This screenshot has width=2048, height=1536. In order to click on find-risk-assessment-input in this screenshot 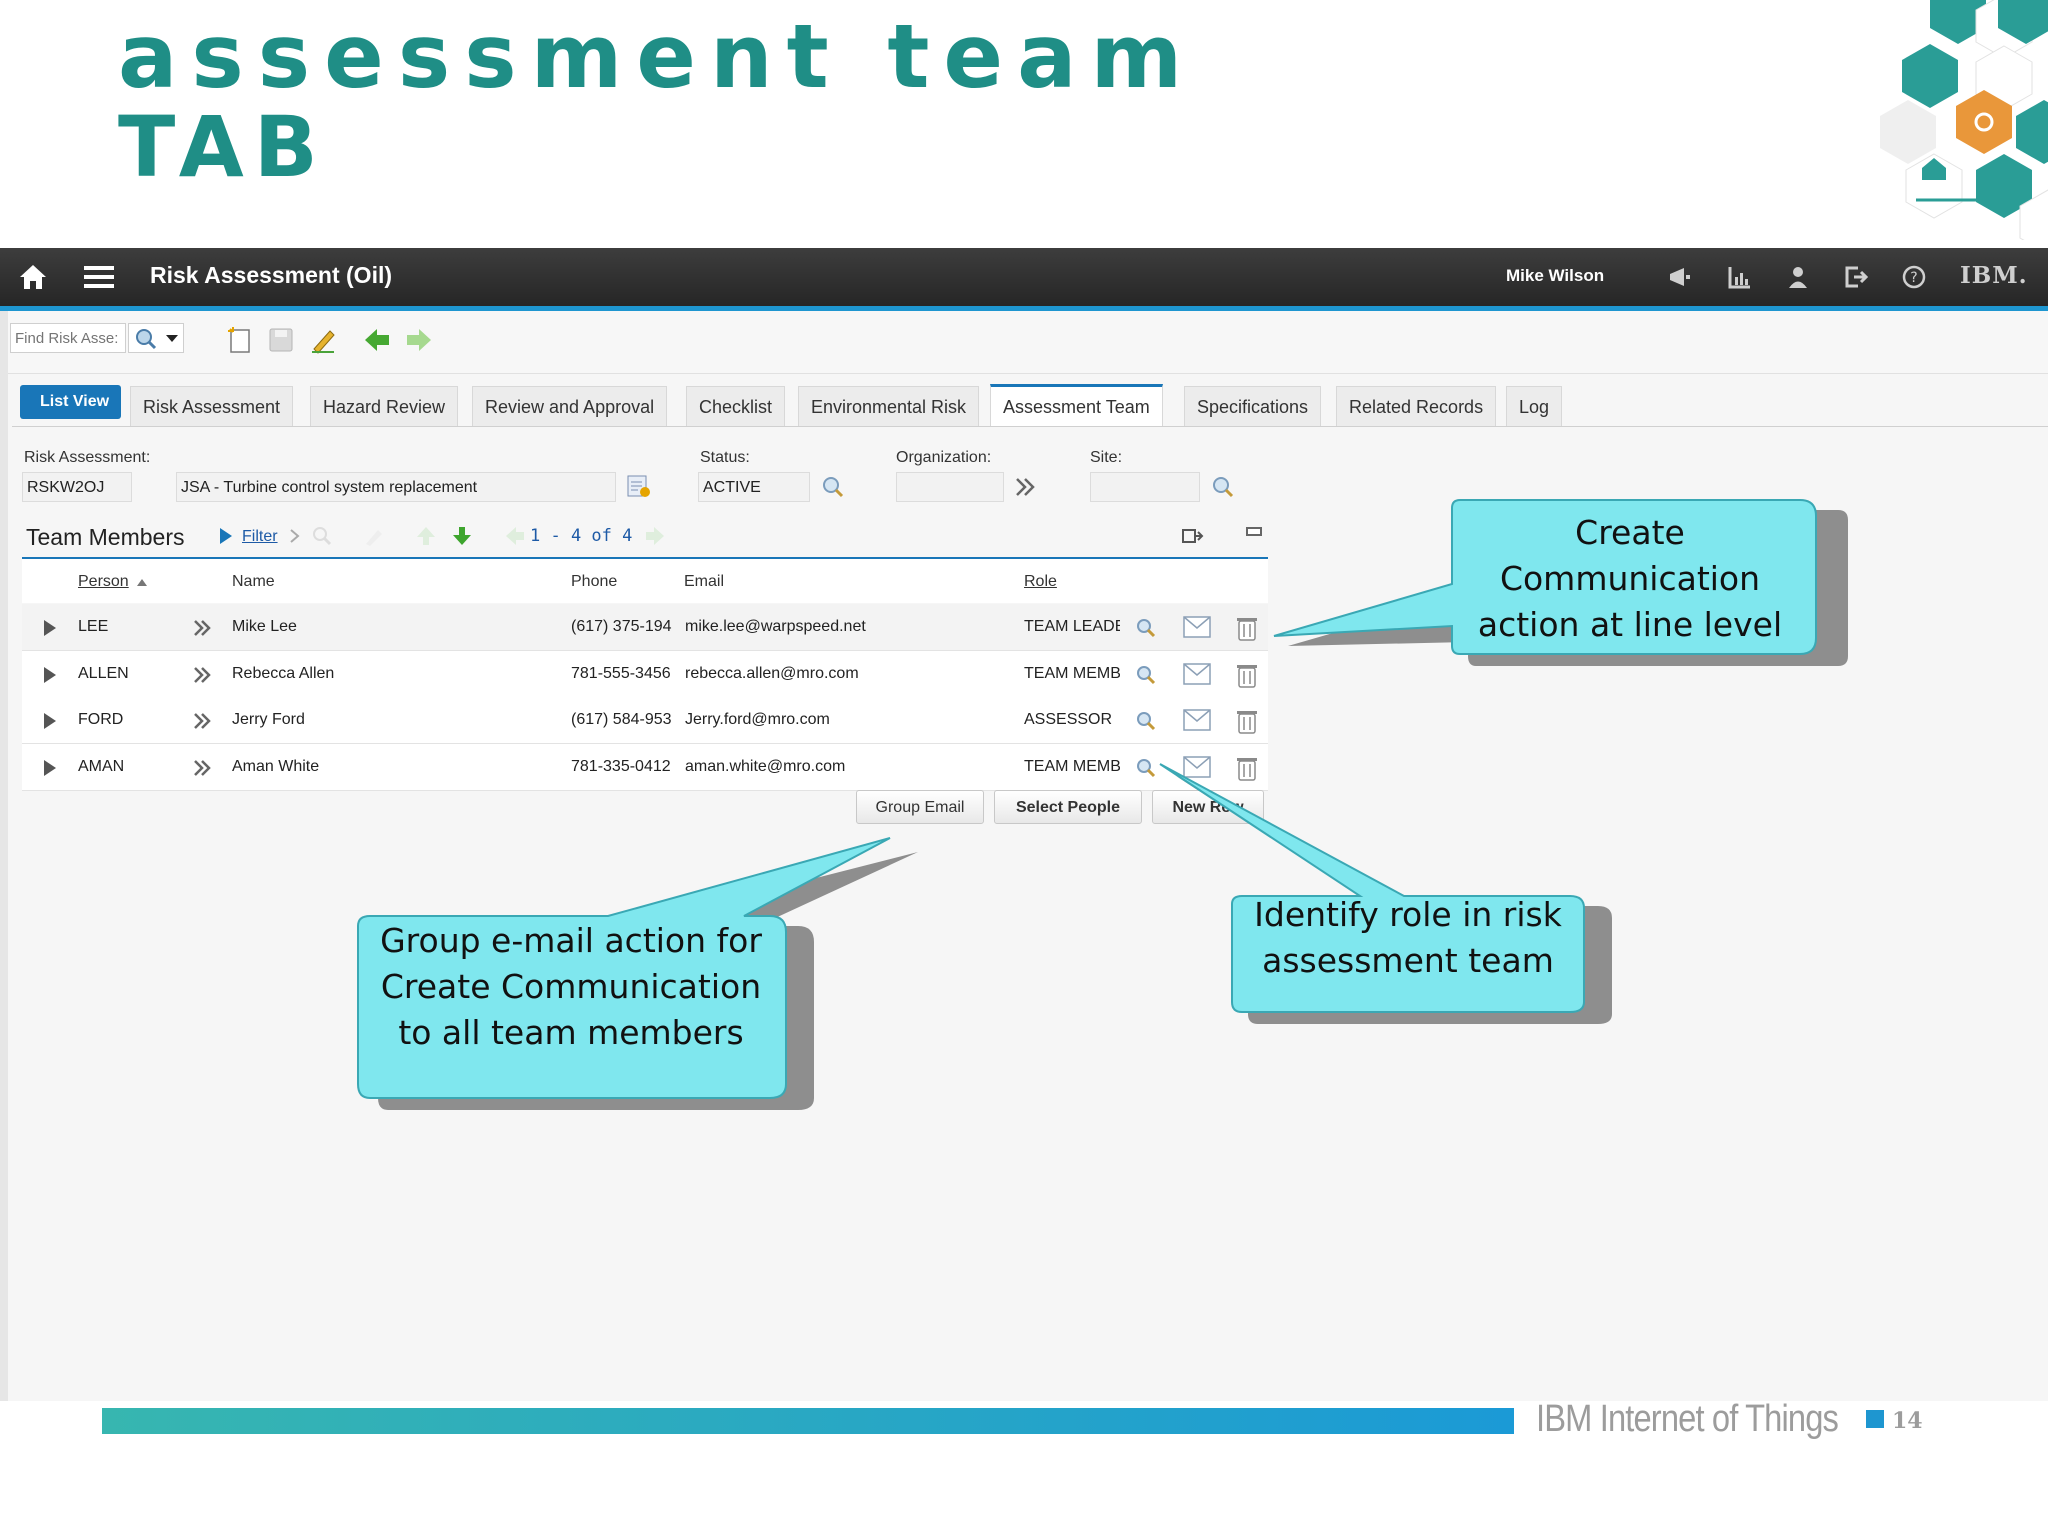, I will do `click(68, 338)`.